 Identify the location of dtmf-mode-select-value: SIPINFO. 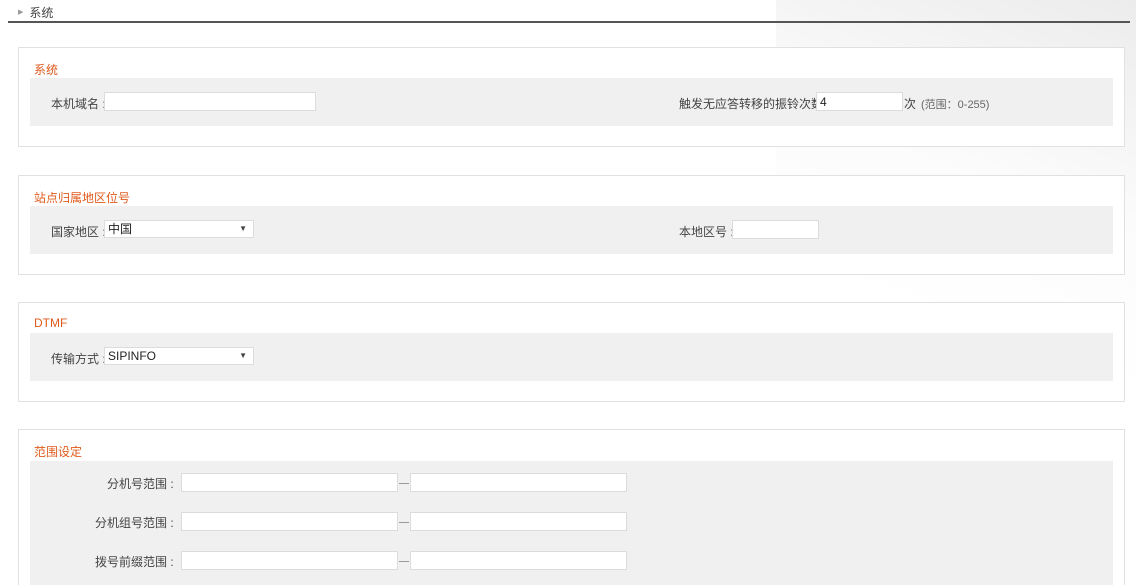
(132, 356).